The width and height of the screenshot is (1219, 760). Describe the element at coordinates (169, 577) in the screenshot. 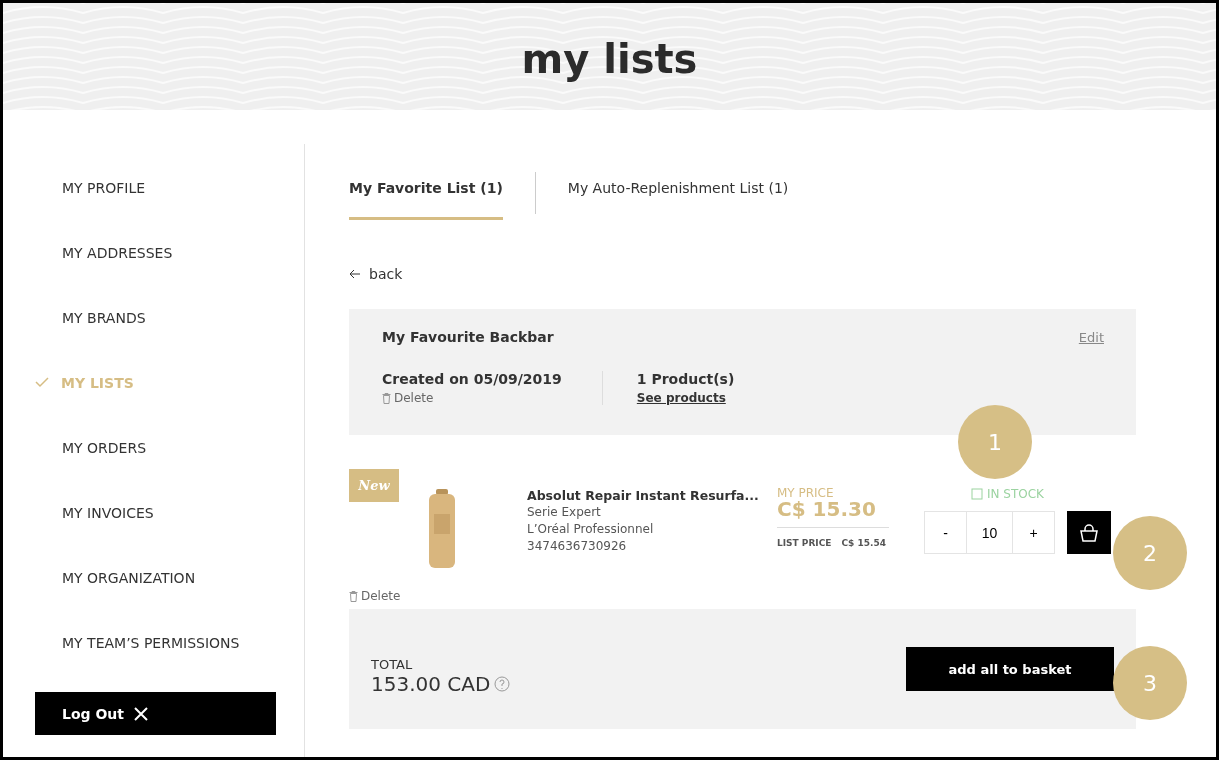

I see `sidebar-item: MY ORGANIZATION` at that location.